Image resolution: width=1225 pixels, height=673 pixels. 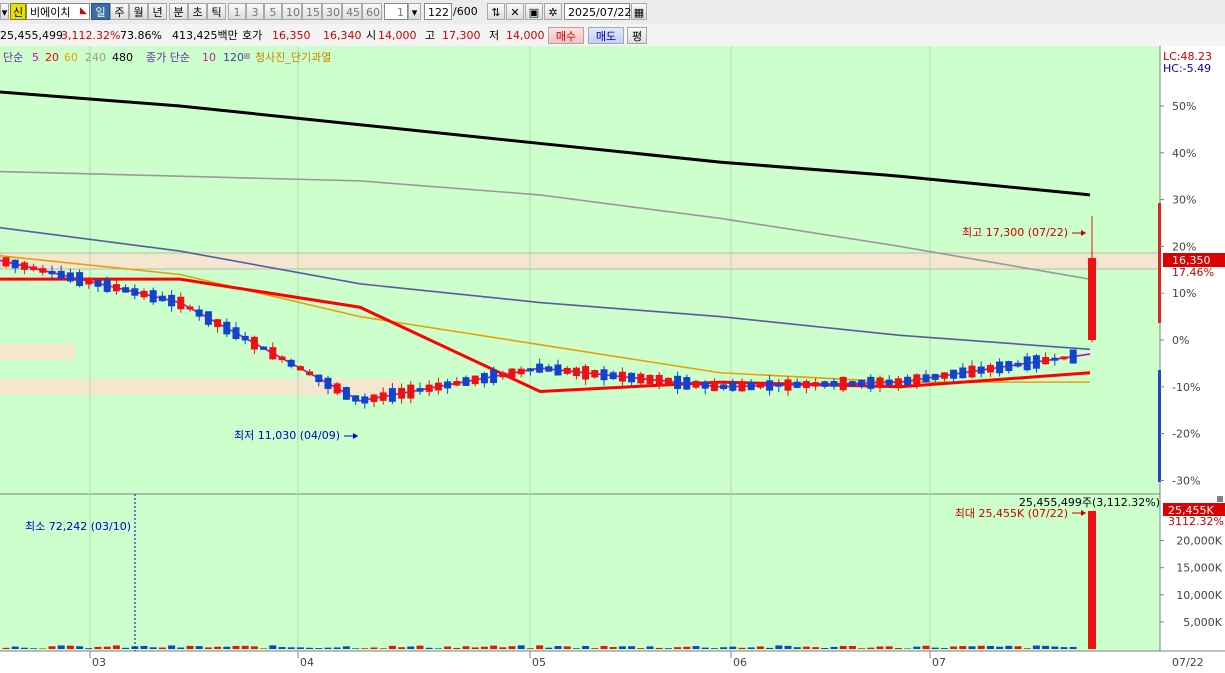 I want to click on sin-badge: 신, so click(x=18, y=11).